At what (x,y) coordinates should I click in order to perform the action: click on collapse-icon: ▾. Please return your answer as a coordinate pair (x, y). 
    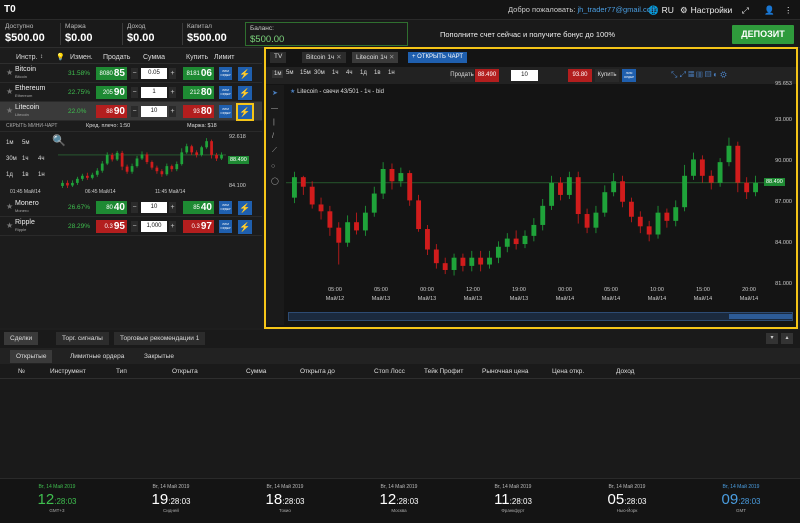
    Looking at the image, I should click on (772, 338).